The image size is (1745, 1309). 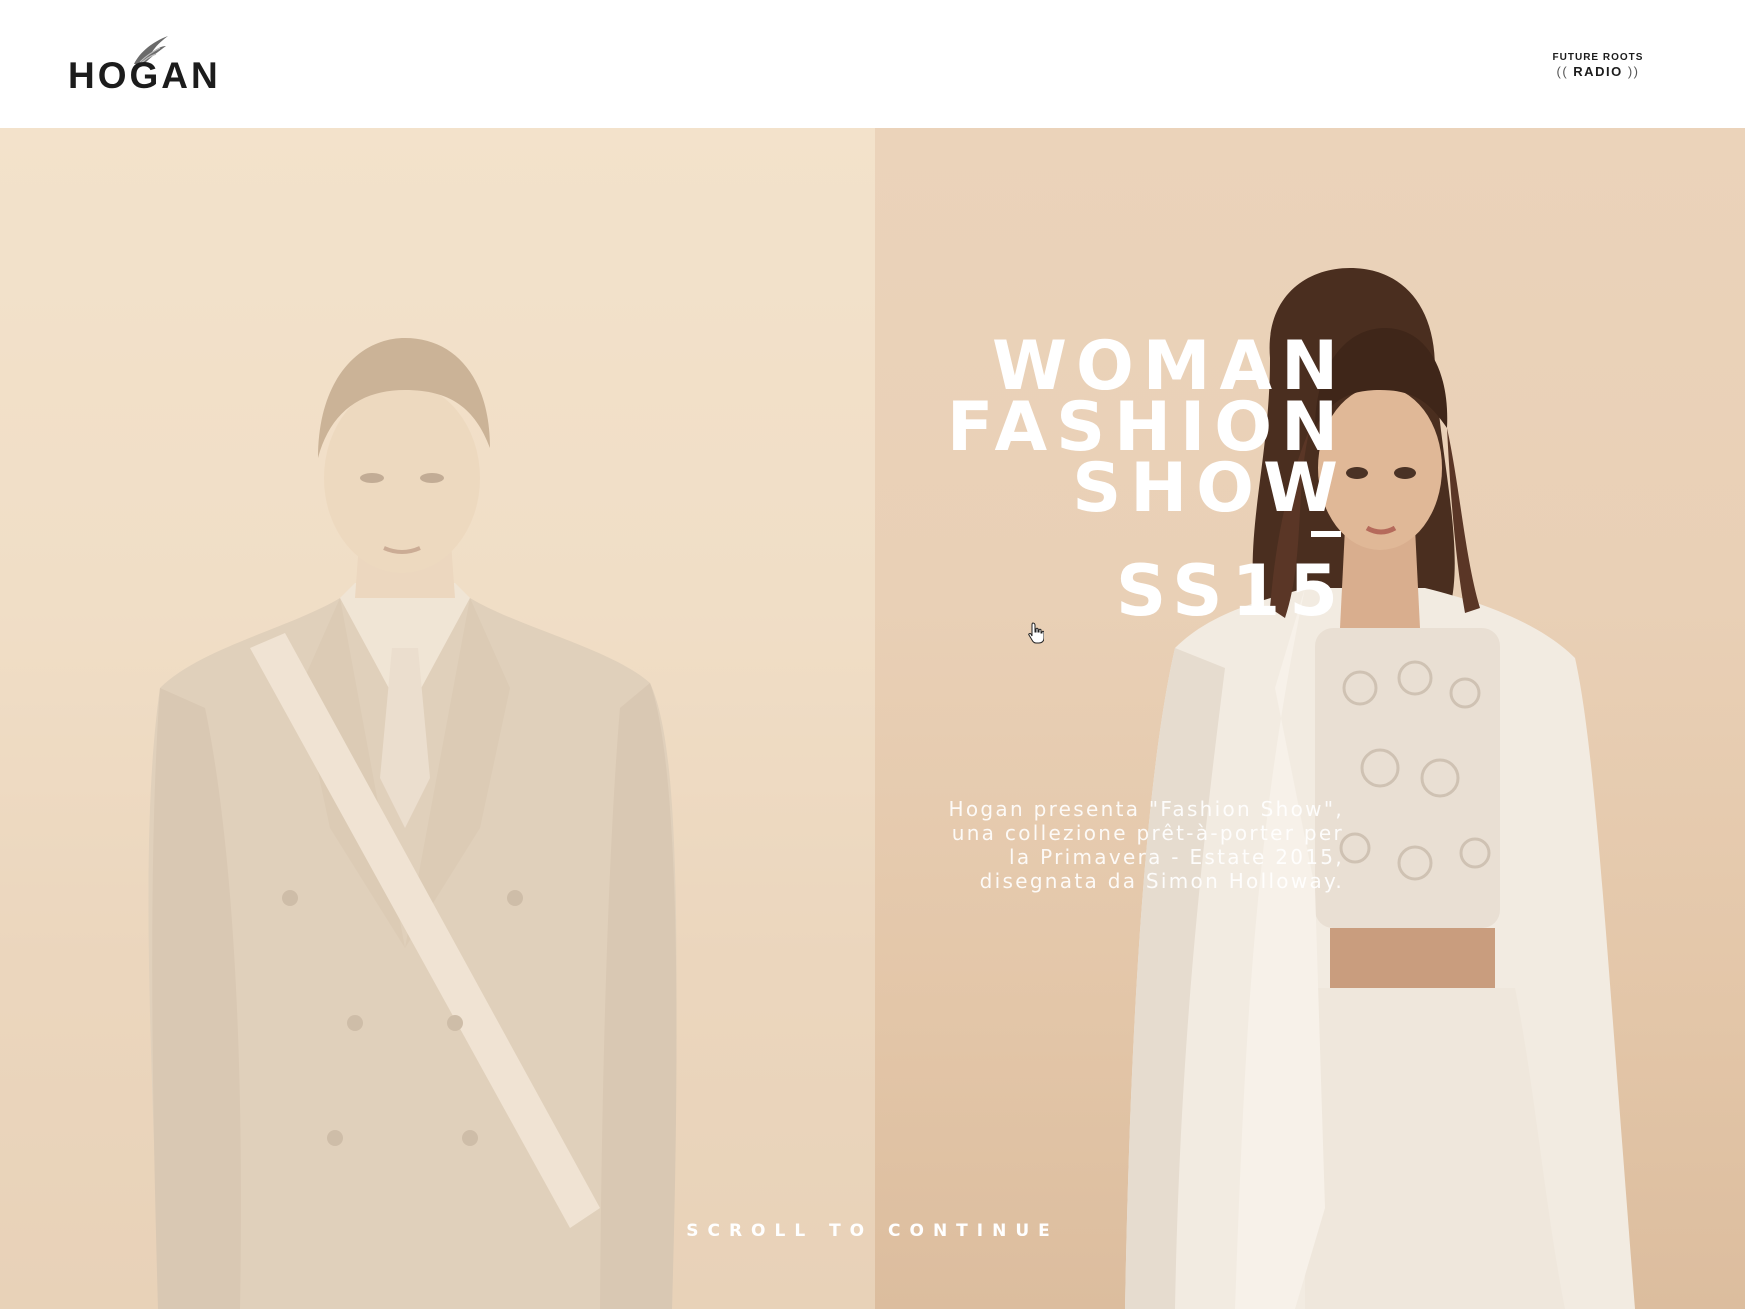 I want to click on collection-title: WOMAN FASHION SHOW SS15, so click(x=1147, y=482).